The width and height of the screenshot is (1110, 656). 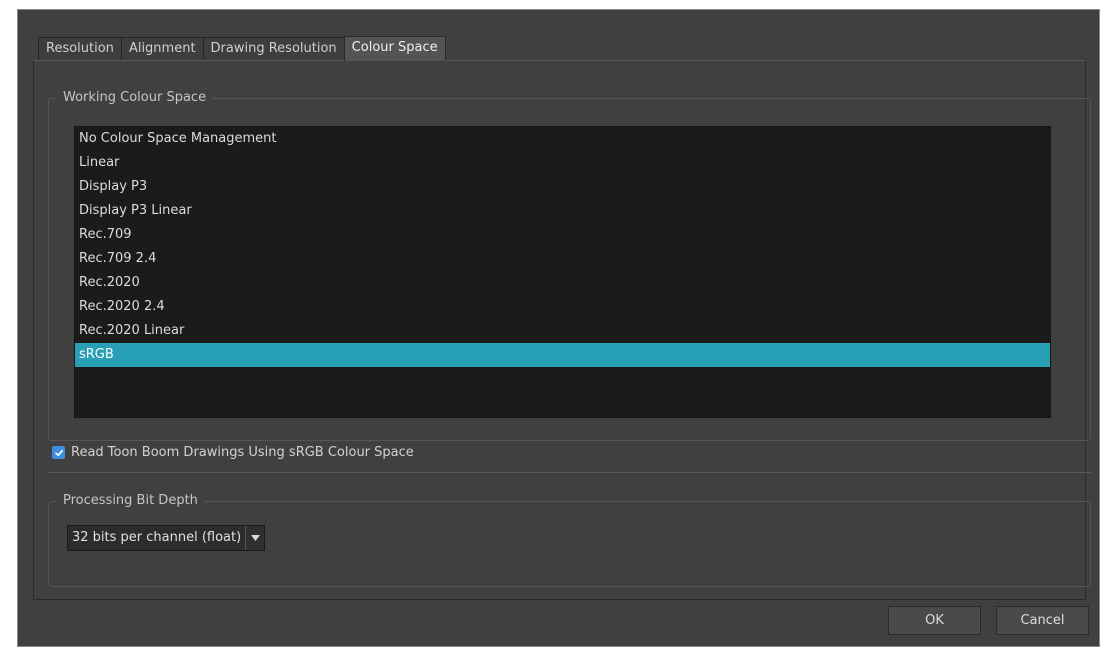 I want to click on list-item-display-p3: Display P3, so click(x=562, y=187).